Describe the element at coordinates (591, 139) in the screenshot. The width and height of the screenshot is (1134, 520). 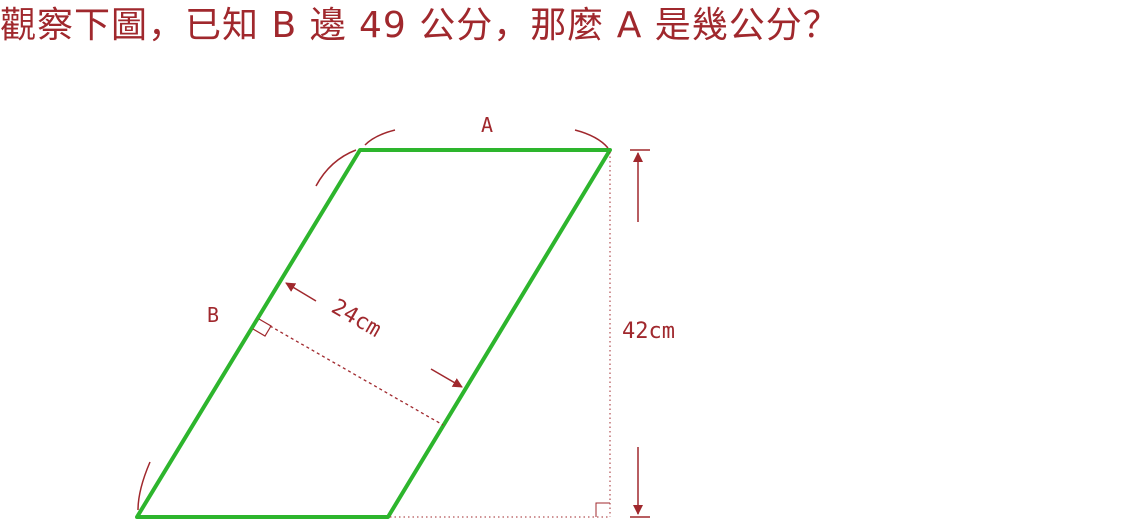
I see `side-a-arc-right` at that location.